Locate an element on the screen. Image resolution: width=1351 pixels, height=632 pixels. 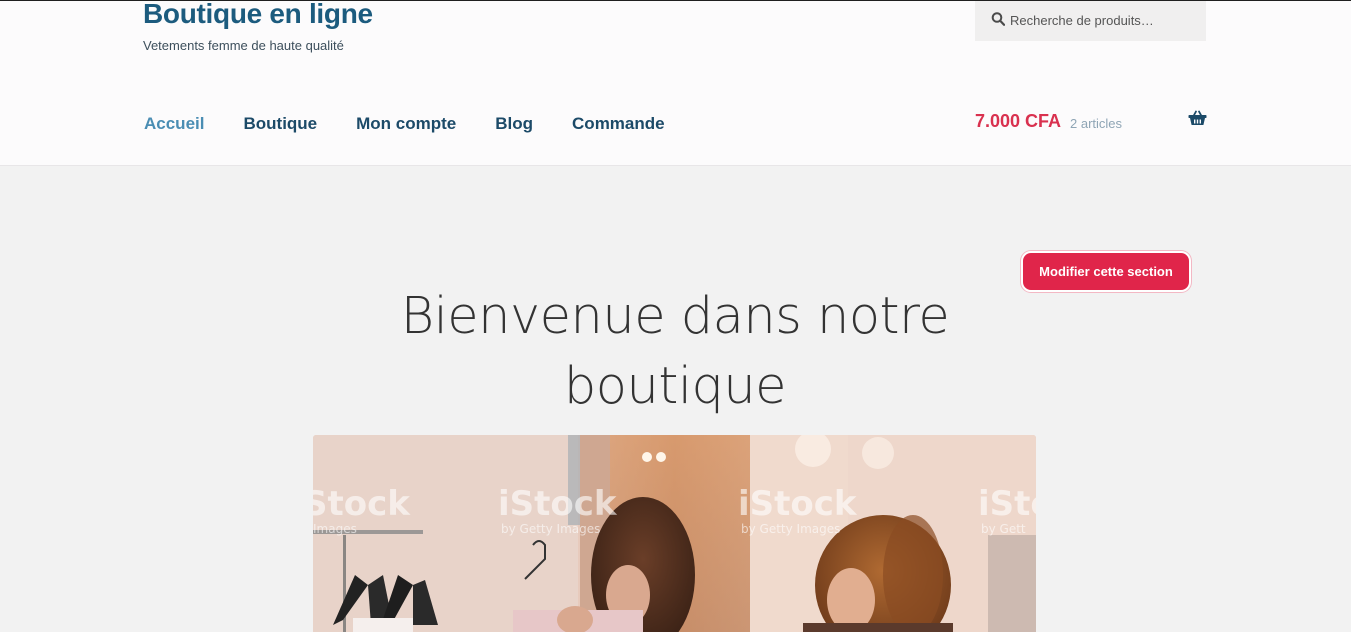
product-search is located at coordinates (1090, 21).